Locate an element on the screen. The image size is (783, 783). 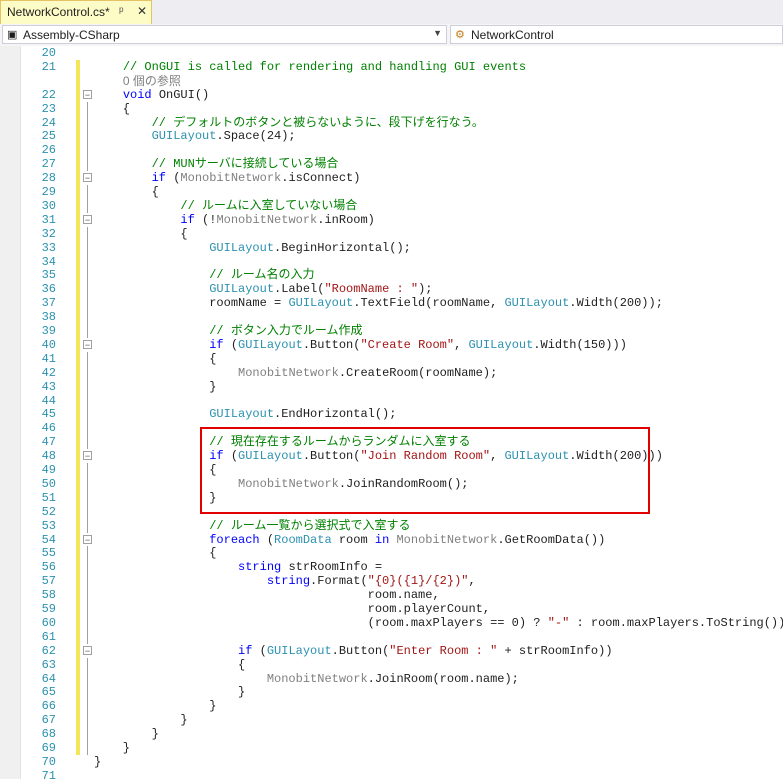
line-number: 21 is located at coordinates (48, 66).